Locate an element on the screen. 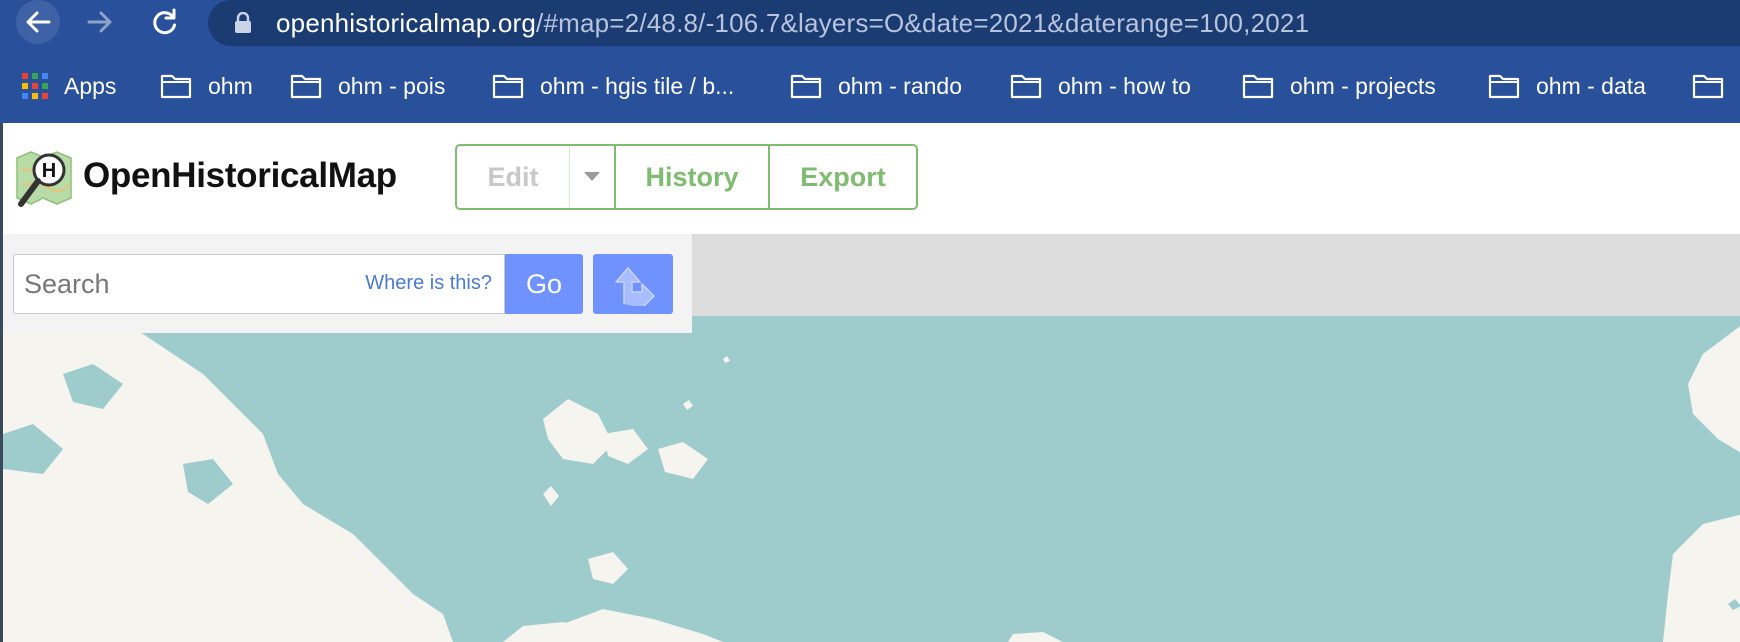 The image size is (1740, 642). bookmark-label: ohm - rando is located at coordinates (900, 85).